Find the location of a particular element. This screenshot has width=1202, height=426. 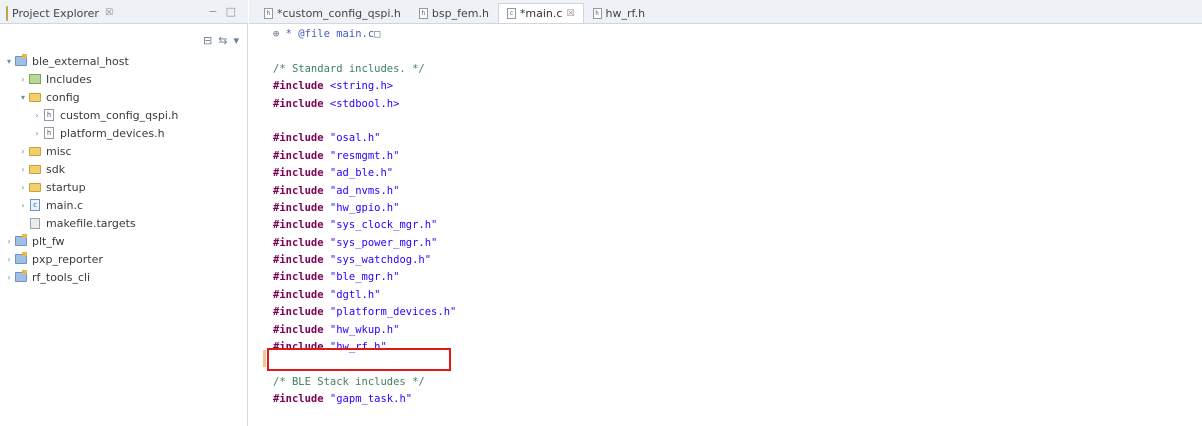

makefile-icon is located at coordinates (35, 223).